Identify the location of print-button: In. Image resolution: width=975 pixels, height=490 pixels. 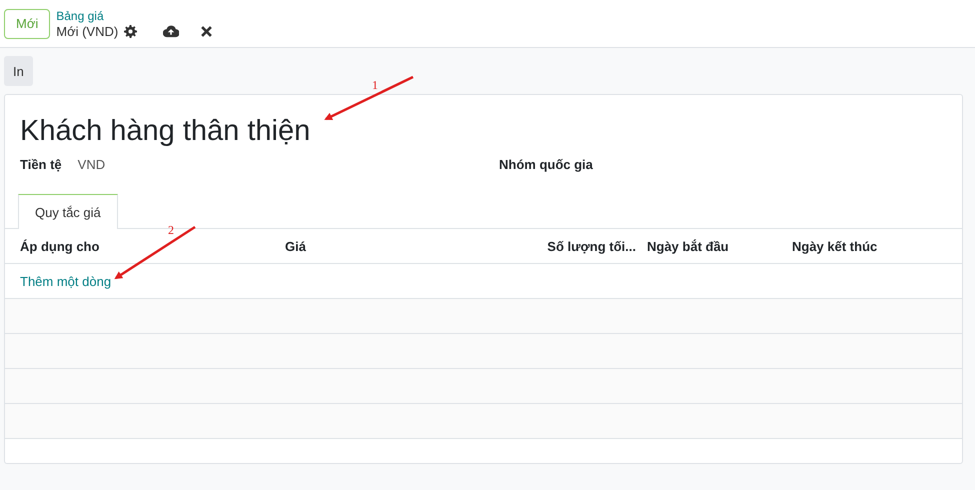
(18, 71).